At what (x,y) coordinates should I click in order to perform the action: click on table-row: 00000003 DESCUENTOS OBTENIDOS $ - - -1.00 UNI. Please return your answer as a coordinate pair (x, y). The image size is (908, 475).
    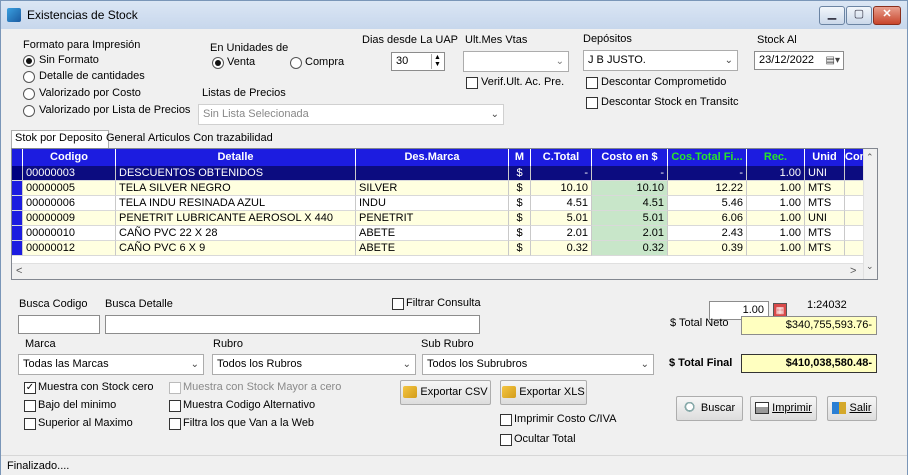
    Looking at the image, I should click on (444, 173).